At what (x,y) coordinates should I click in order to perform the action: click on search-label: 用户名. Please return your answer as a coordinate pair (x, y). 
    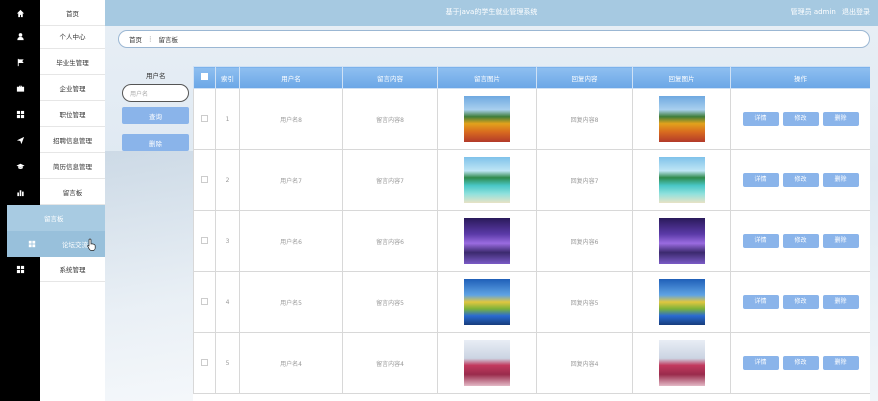
    Looking at the image, I should click on (156, 76).